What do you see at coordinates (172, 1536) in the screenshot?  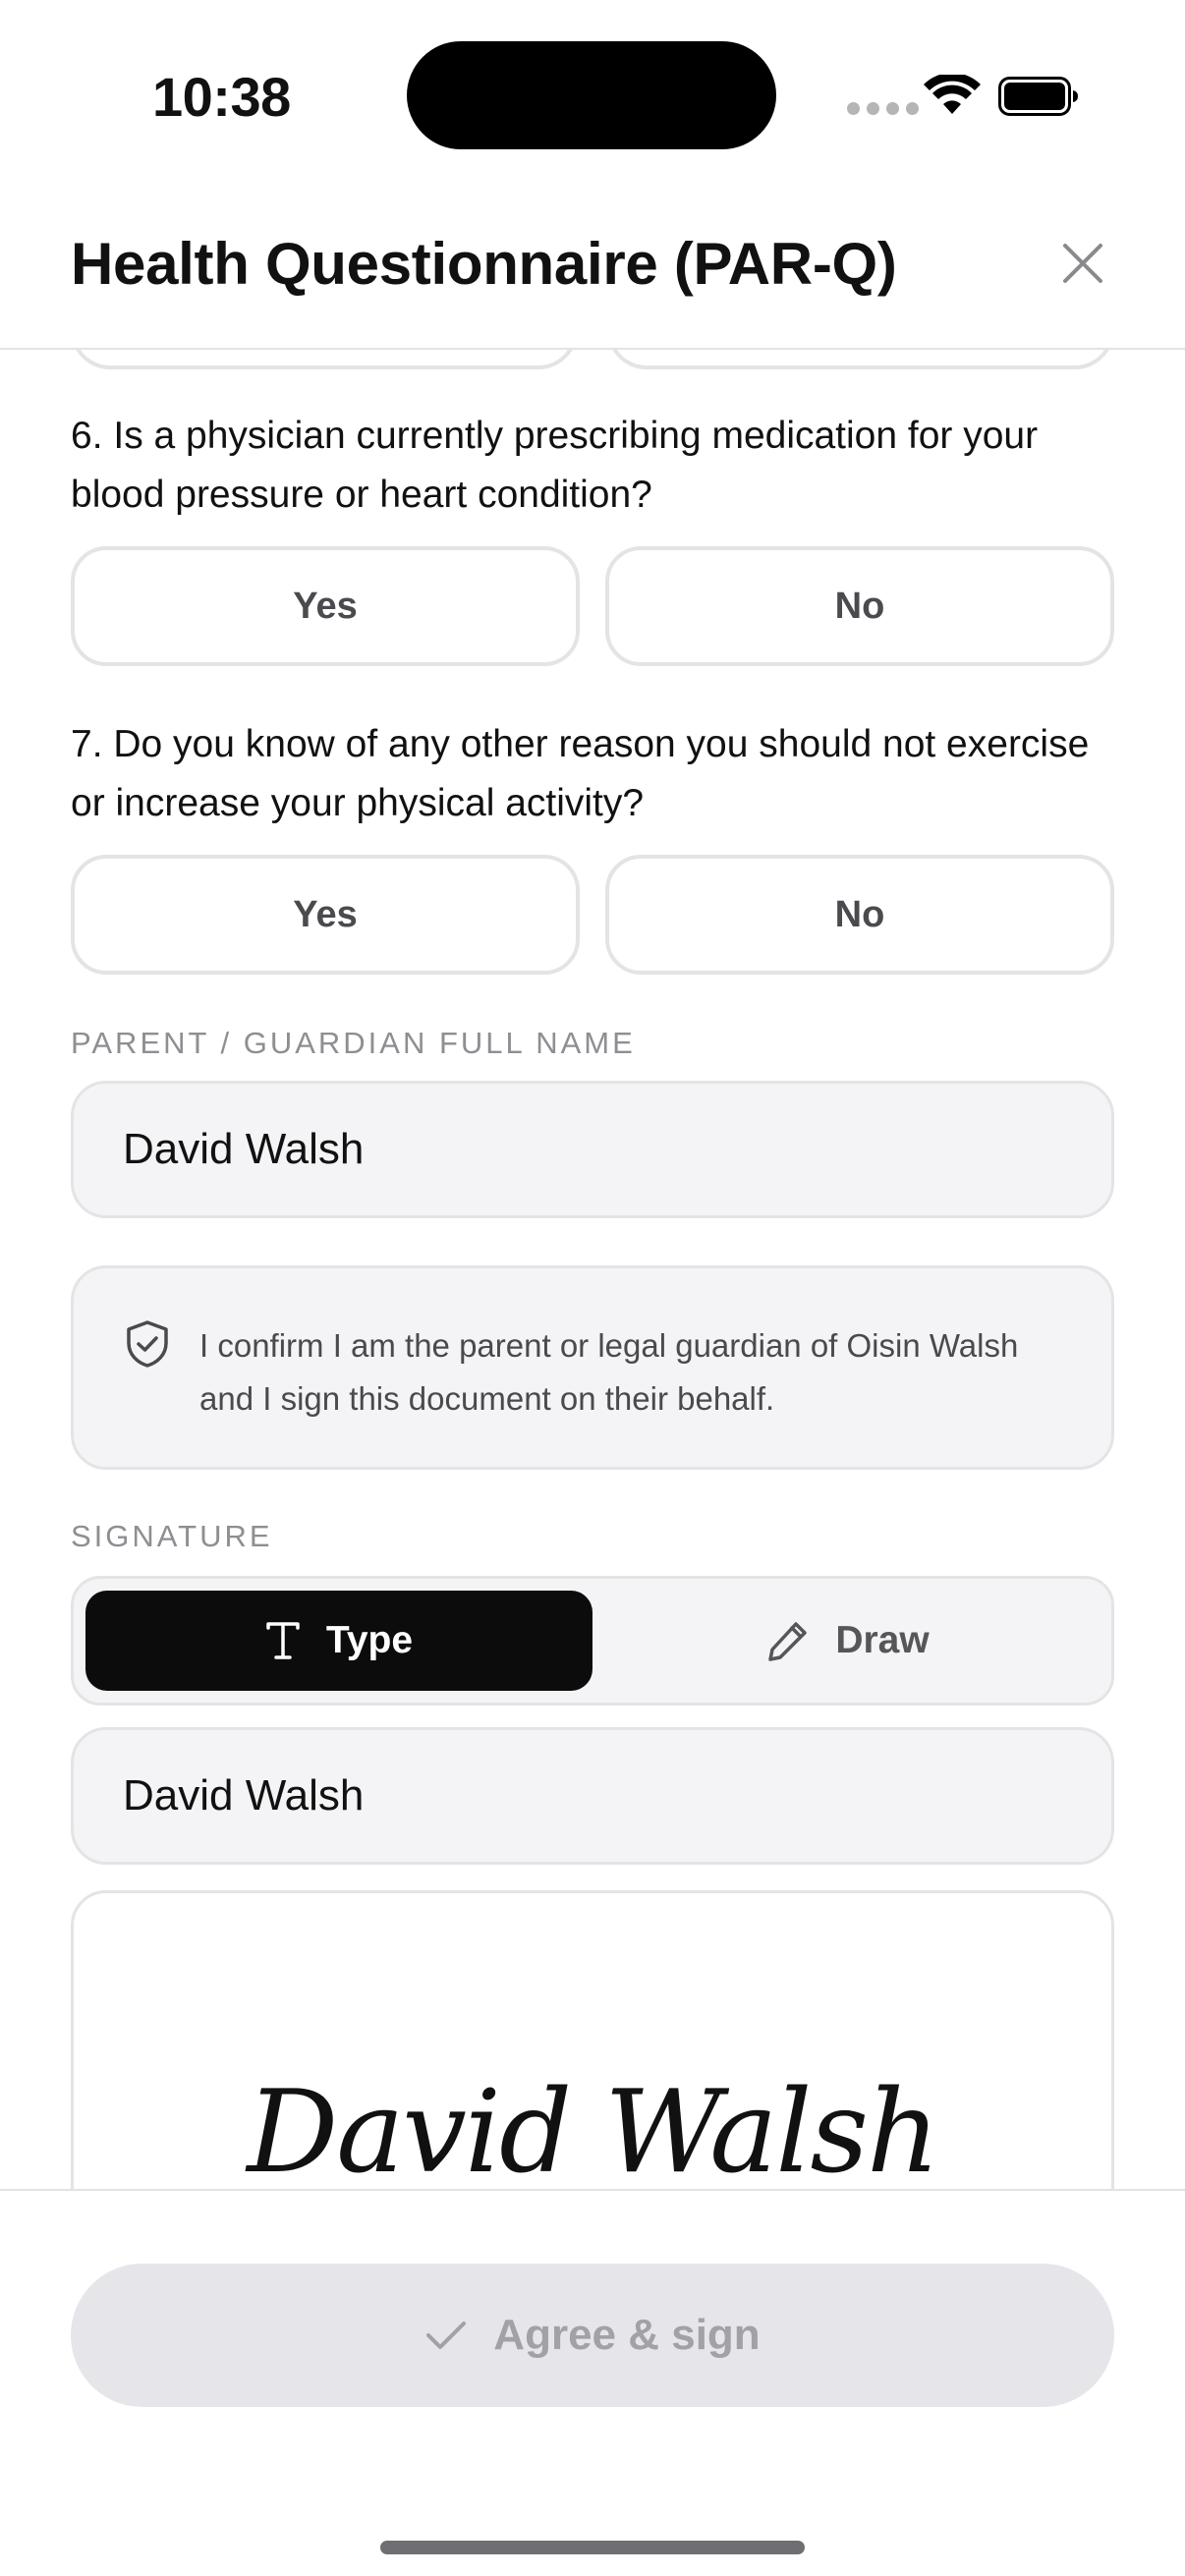 I see `signature-label: SIGNATURE` at bounding box center [172, 1536].